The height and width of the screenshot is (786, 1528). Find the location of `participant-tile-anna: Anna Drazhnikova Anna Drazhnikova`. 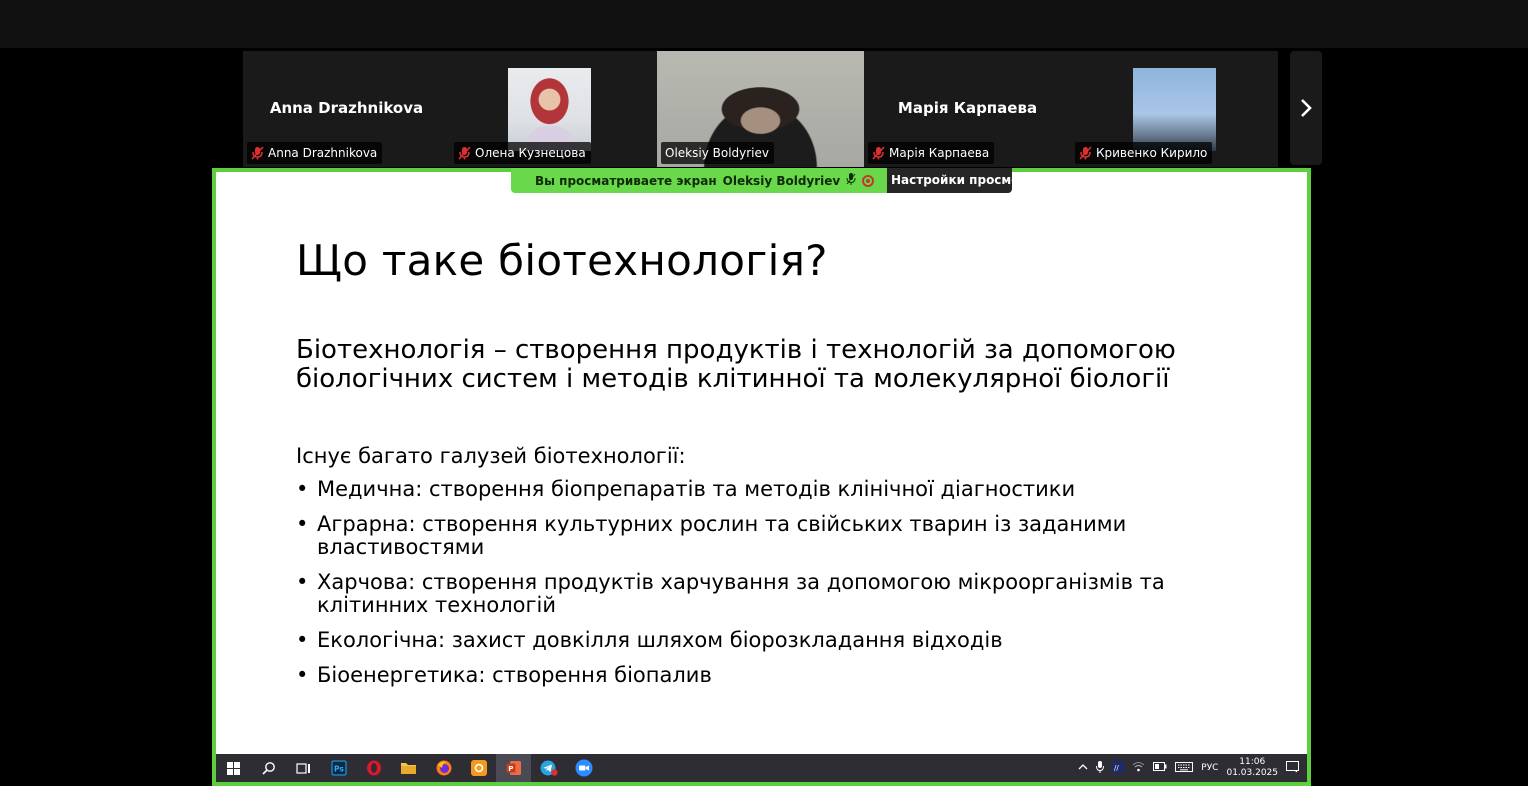

participant-tile-anna: Anna Drazhnikova Anna Drazhnikova is located at coordinates (346, 109).